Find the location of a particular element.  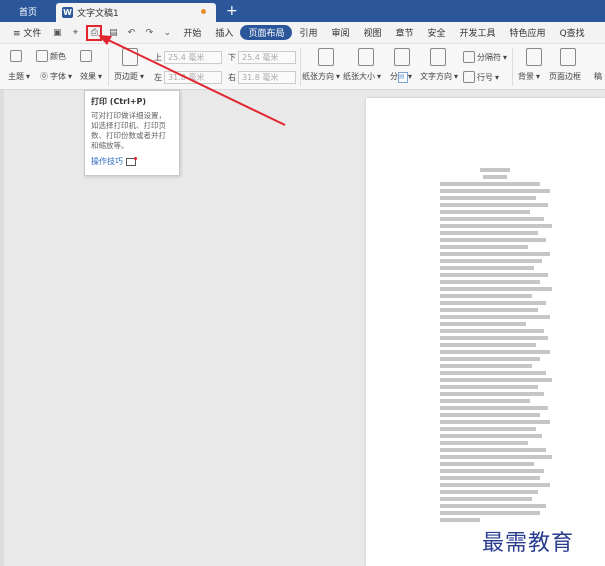

size-button: 纸张大小 ▾ is located at coordinates (362, 76).